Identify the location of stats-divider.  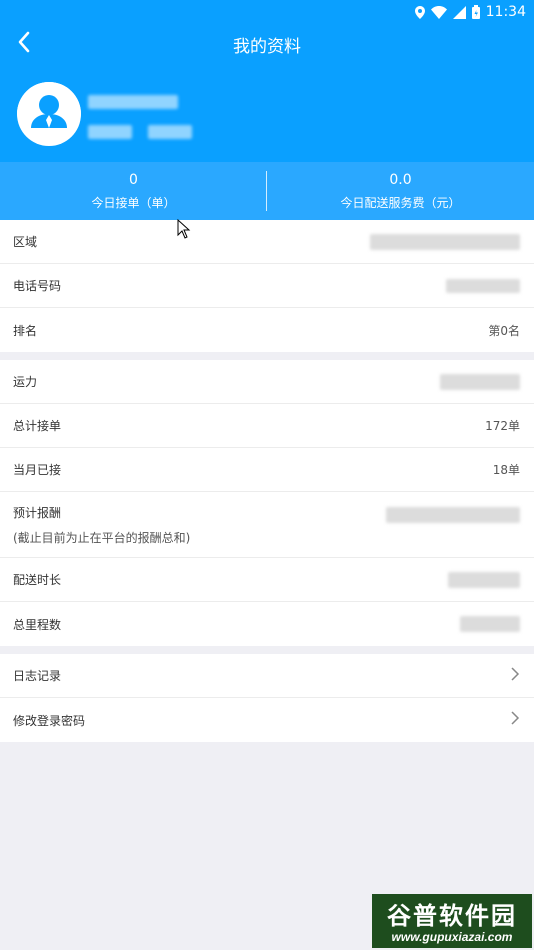
(266, 191).